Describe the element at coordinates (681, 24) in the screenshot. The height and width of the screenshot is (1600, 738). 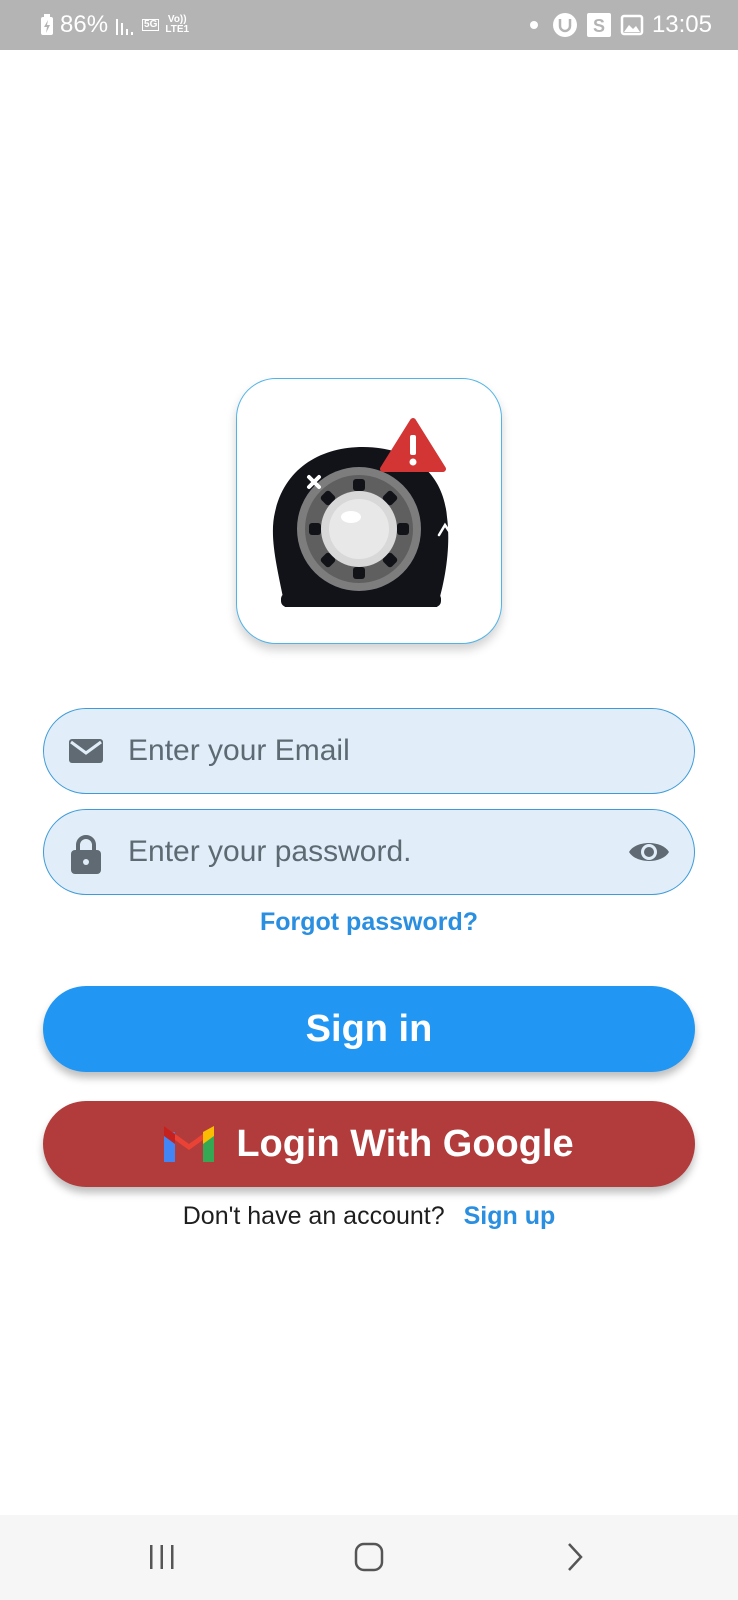
I see `clock: 13:05` at that location.